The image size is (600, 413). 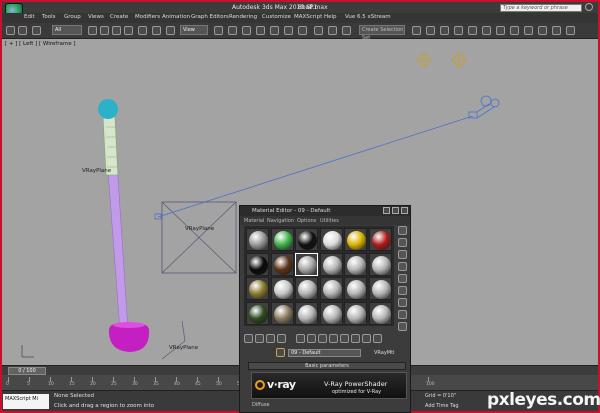 What do you see at coordinates (329, 221) in the screenshot?
I see `me-menu-utilities: Utilities` at bounding box center [329, 221].